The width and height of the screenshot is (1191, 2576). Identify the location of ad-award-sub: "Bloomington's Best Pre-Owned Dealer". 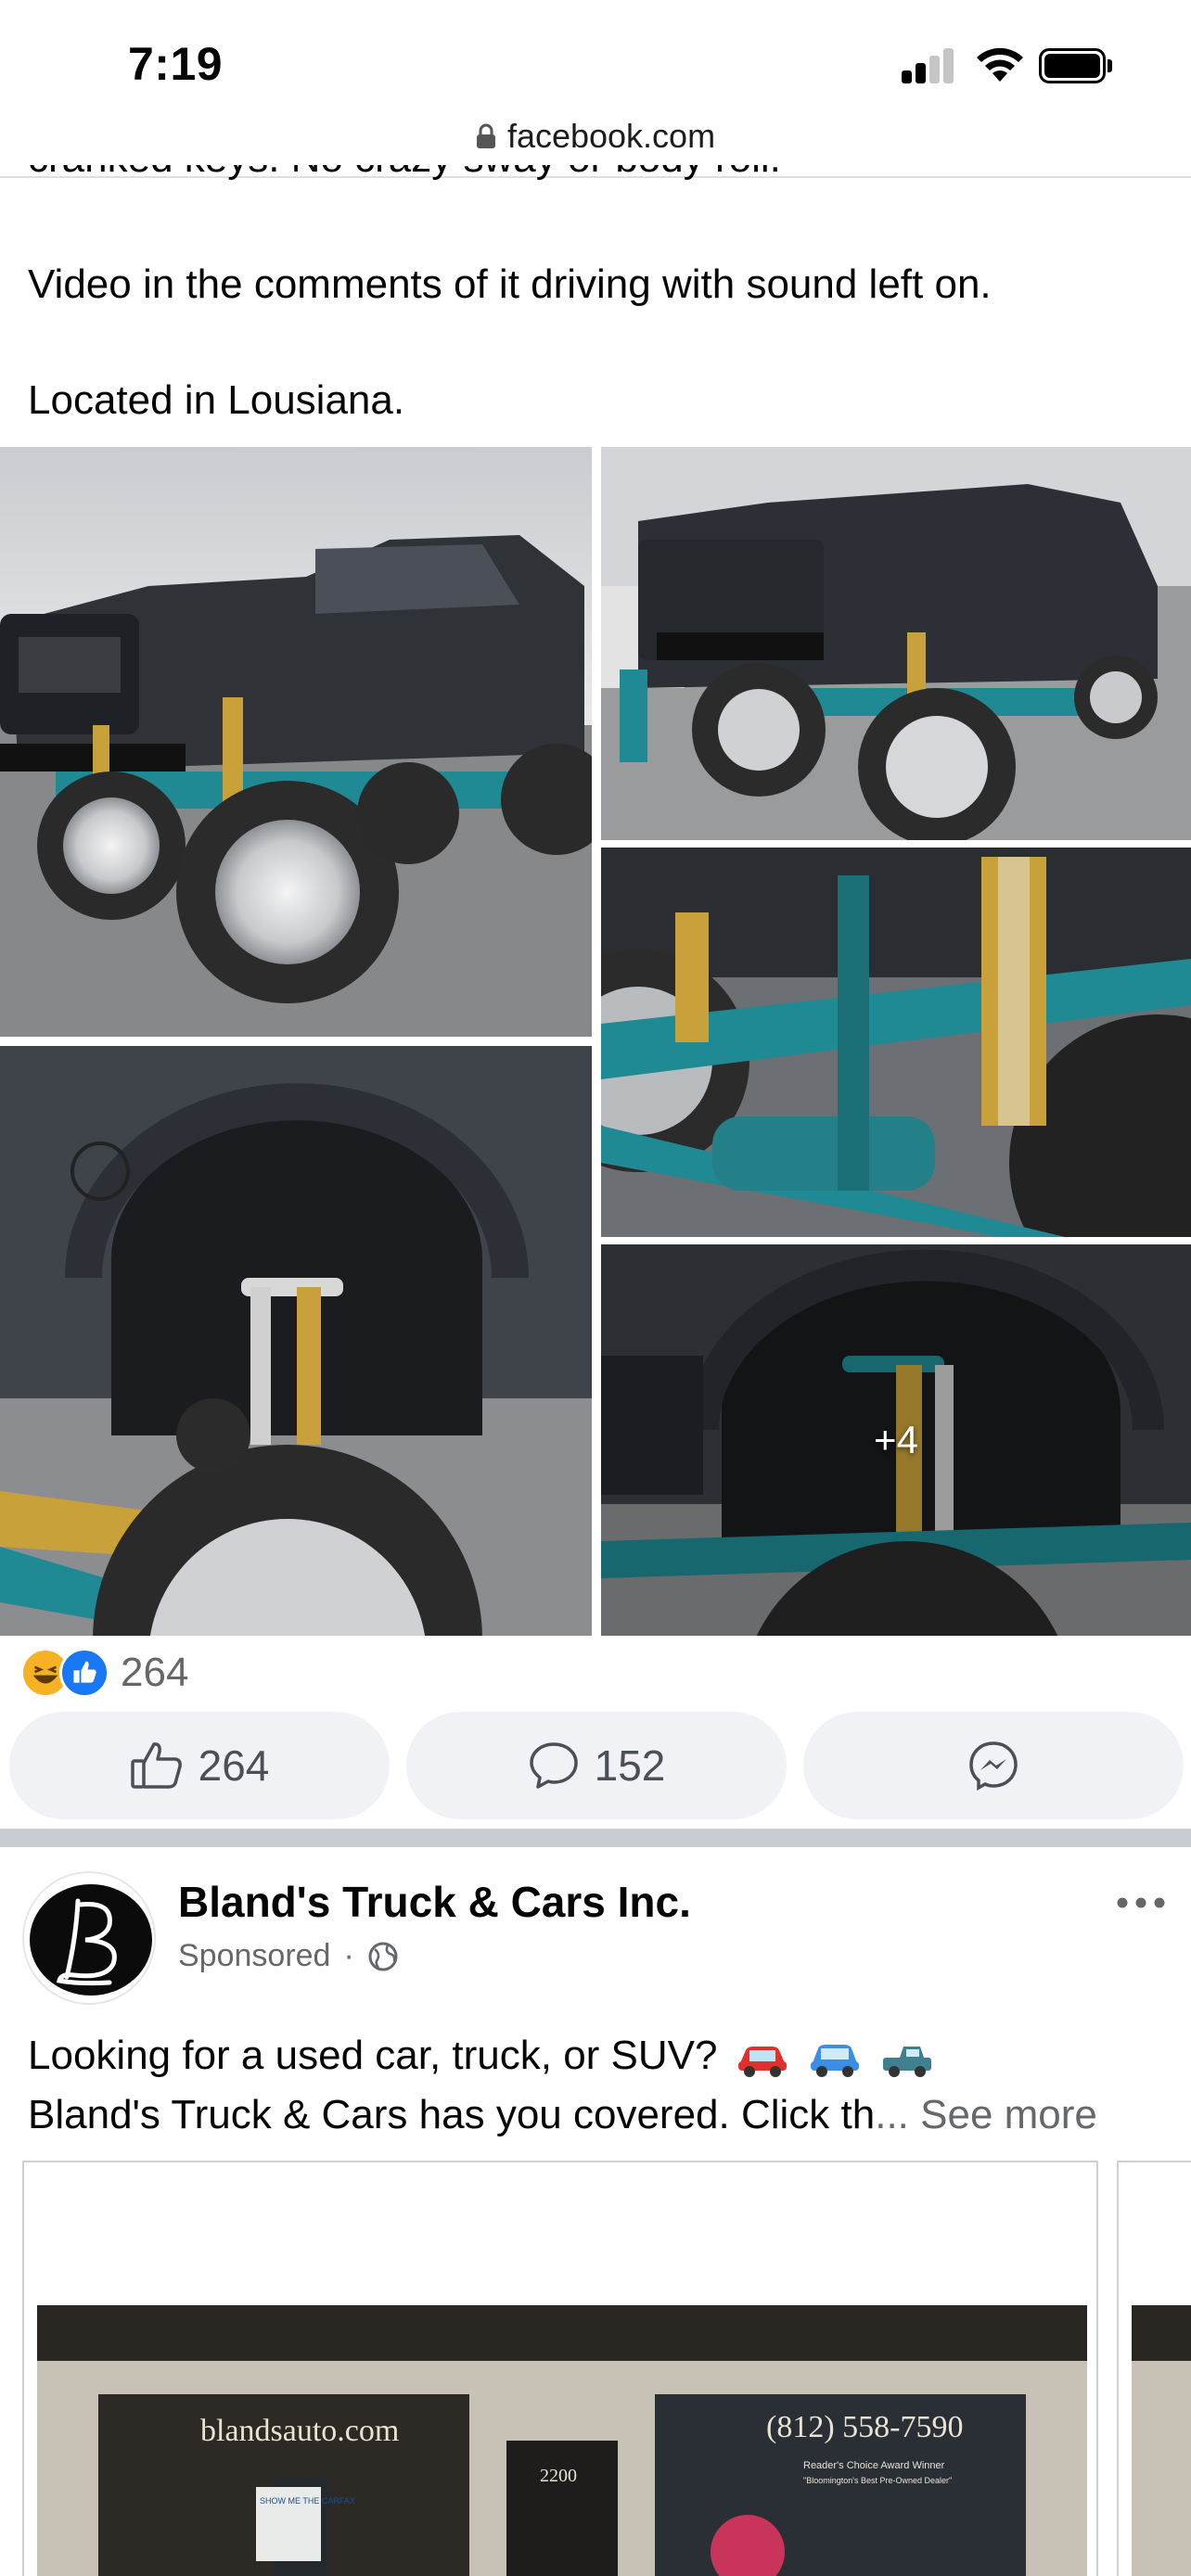
(877, 2480).